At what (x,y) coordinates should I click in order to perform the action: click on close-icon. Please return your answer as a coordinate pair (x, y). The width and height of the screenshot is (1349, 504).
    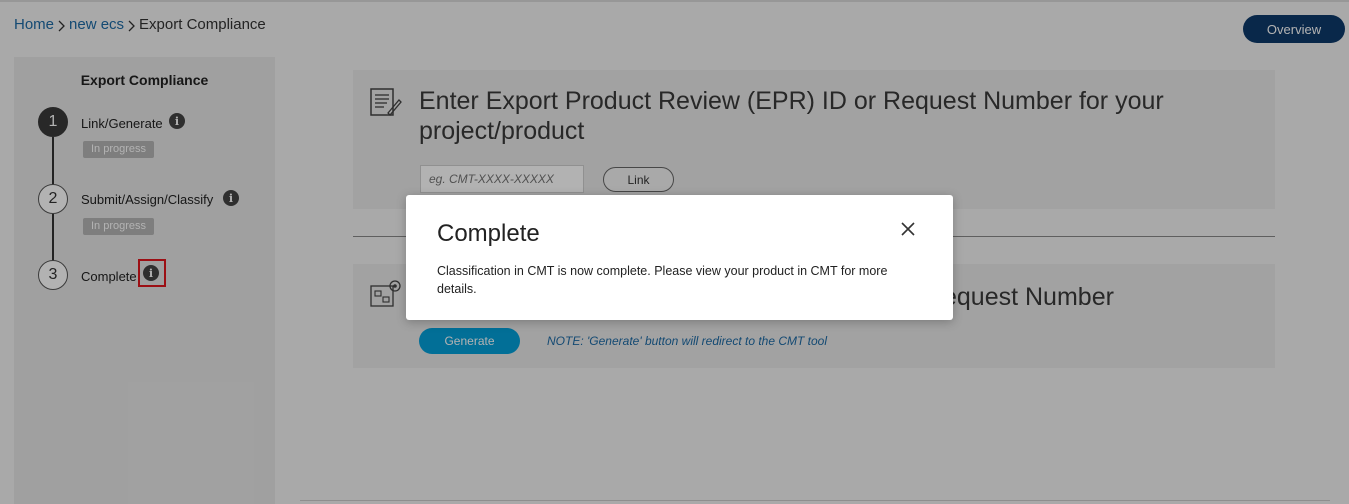
    Looking at the image, I should click on (908, 229).